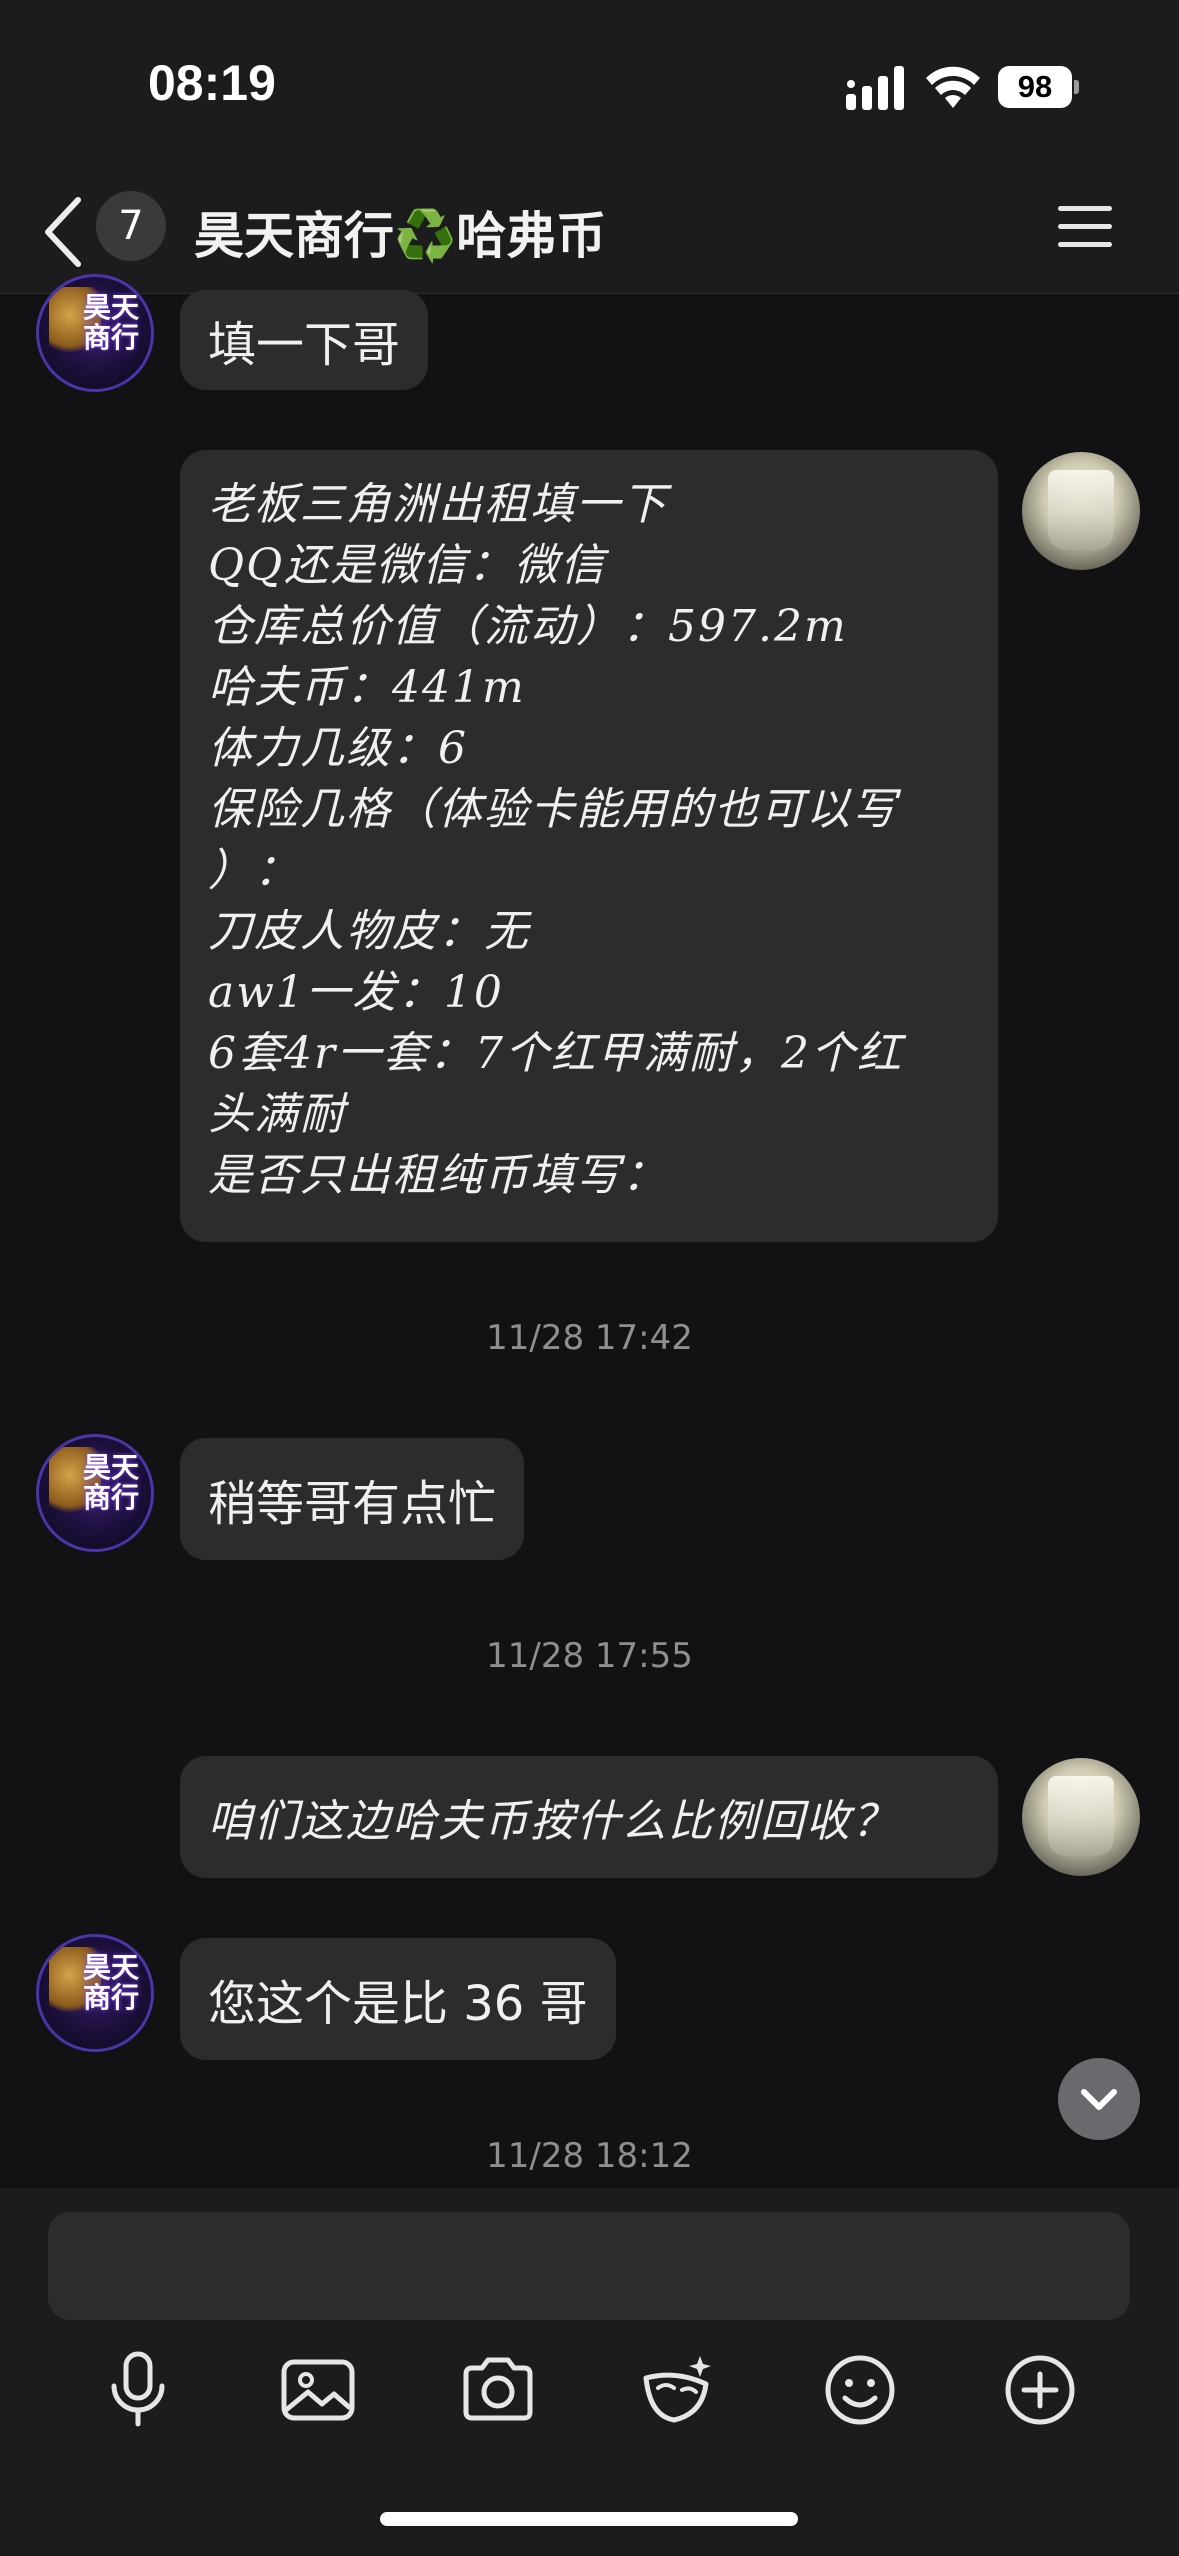 The image size is (1179, 2556). I want to click on red-packet-icon, so click(678, 2390).